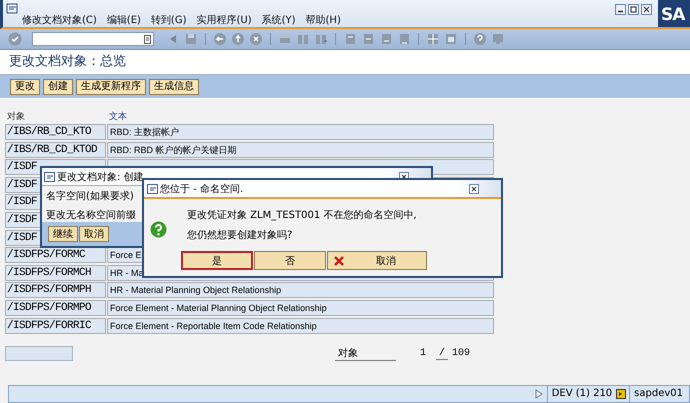  What do you see at coordinates (202, 189) in the screenshot?
I see `dialog-title: 您位于 - 命名空间.` at bounding box center [202, 189].